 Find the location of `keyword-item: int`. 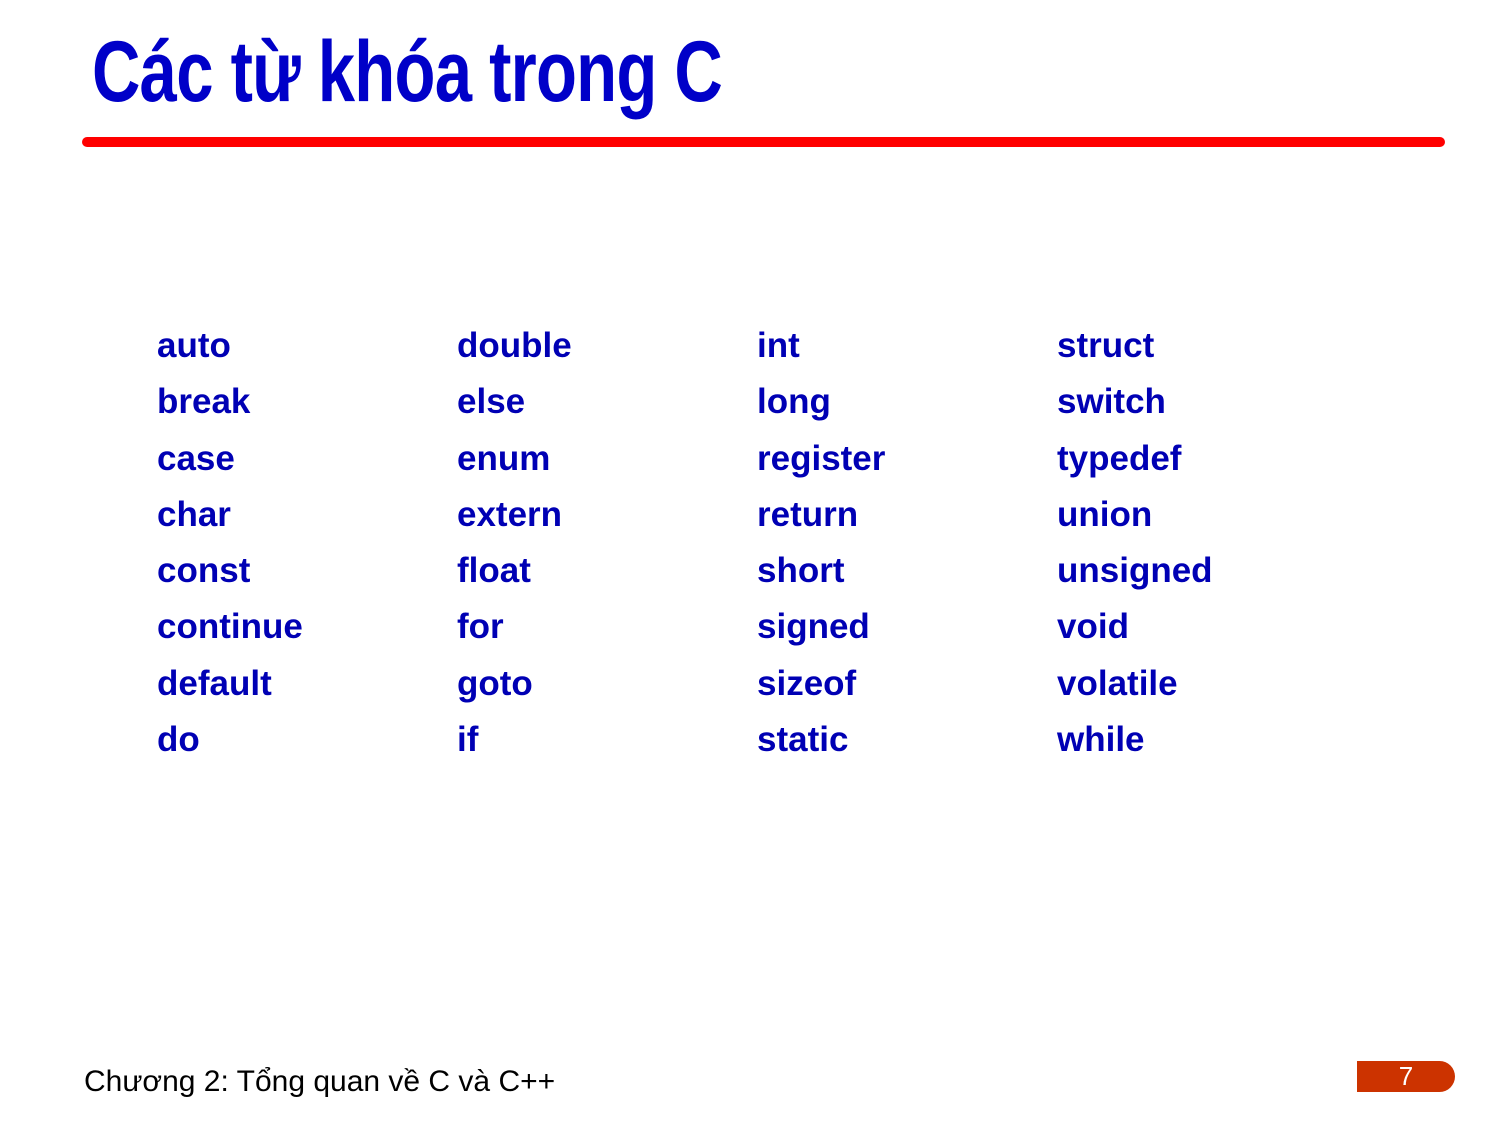

keyword-item: int is located at coordinates (778, 345).